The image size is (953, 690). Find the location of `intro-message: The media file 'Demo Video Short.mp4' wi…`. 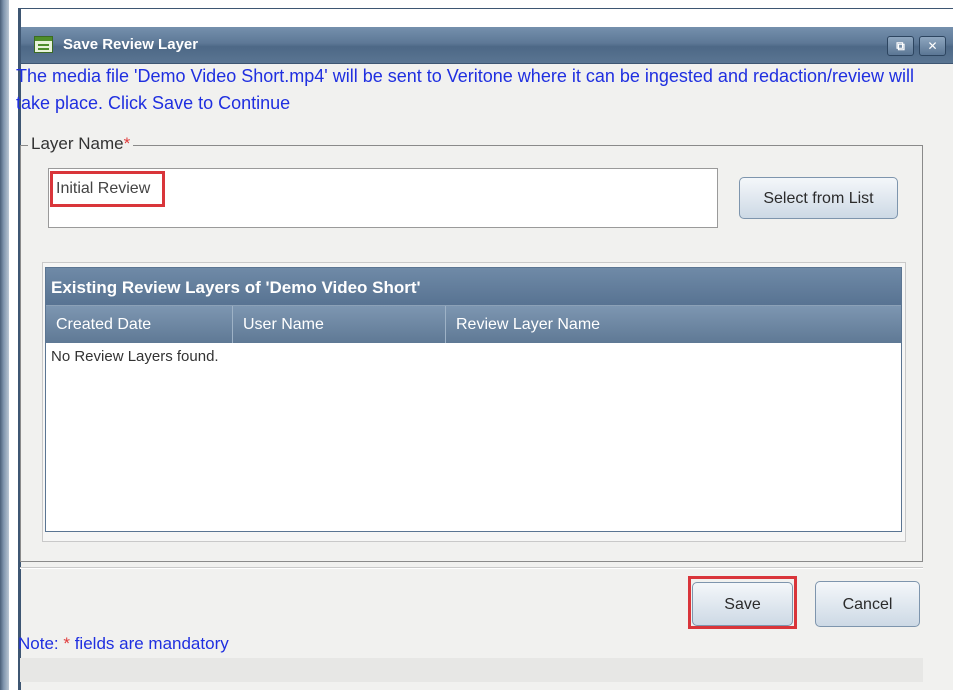

intro-message: The media file 'Demo Video Short.mp4' wi… is located at coordinates (465, 89).